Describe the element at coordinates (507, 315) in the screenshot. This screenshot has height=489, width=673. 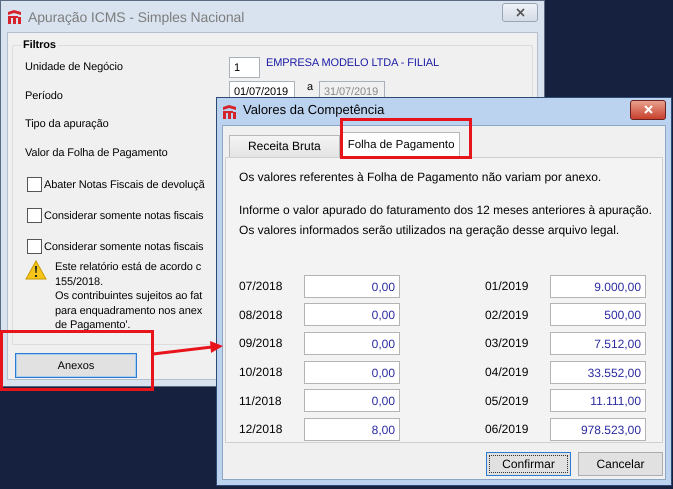
I see `period-label: 02/2019` at that location.